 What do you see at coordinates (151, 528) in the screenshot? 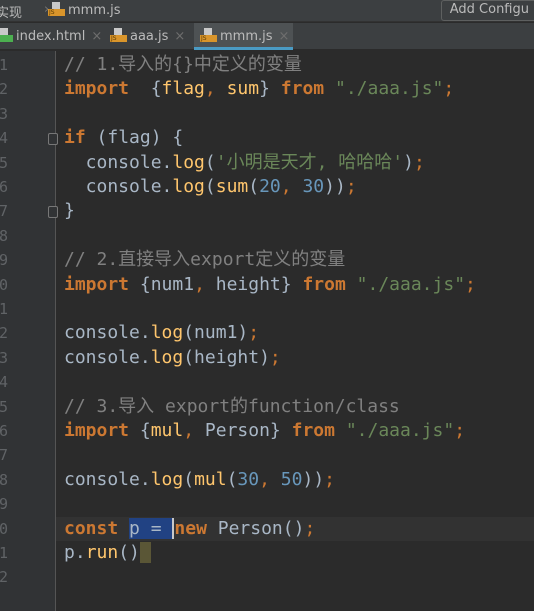
I see `code-token: p =` at bounding box center [151, 528].